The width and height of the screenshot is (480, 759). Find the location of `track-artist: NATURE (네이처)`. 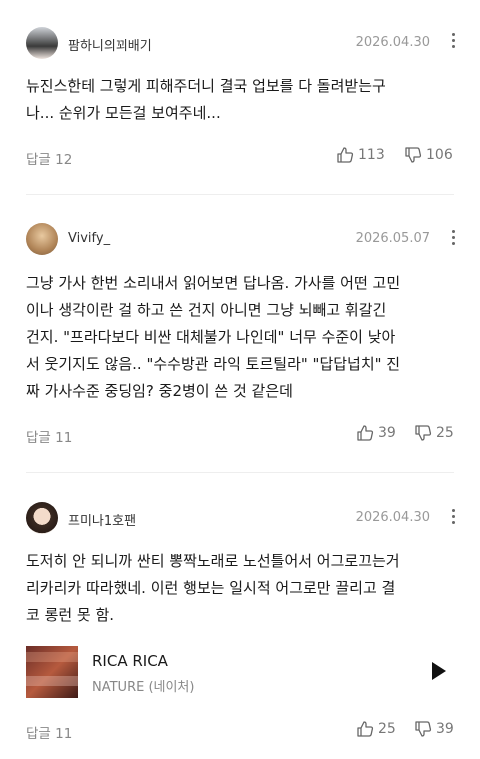

track-artist: NATURE (네이처) is located at coordinates (143, 687).